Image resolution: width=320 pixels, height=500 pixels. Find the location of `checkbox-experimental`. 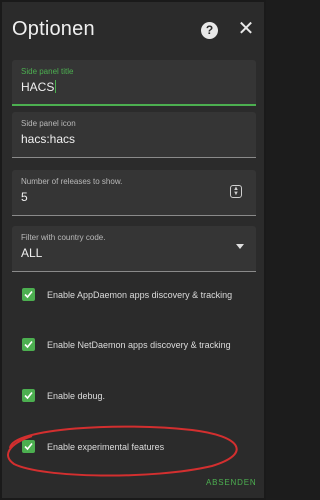

checkbox-experimental is located at coordinates (28, 446).